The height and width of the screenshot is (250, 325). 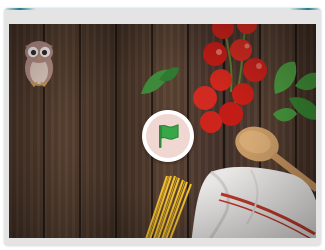 I want to click on top-accent-bar, so click(x=162, y=9).